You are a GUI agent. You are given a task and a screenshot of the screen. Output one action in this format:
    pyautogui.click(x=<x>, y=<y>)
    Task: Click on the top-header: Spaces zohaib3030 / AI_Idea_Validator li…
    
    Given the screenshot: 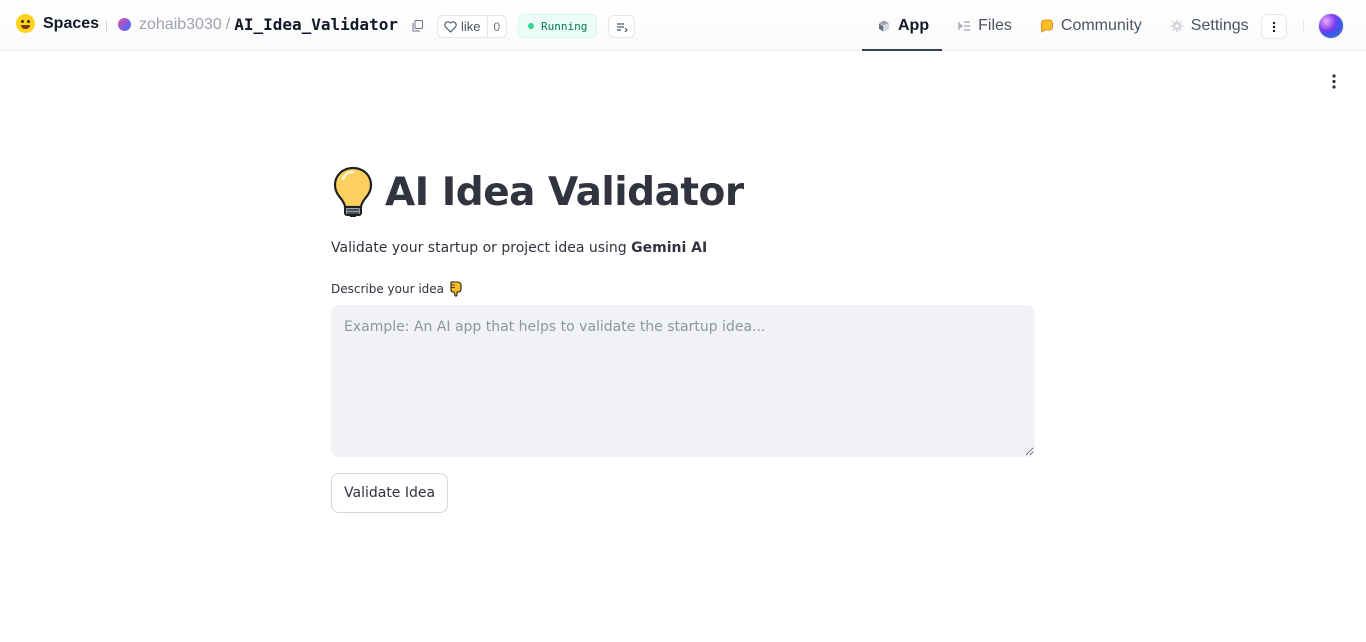 What is the action you would take?
    pyautogui.click(x=683, y=25)
    